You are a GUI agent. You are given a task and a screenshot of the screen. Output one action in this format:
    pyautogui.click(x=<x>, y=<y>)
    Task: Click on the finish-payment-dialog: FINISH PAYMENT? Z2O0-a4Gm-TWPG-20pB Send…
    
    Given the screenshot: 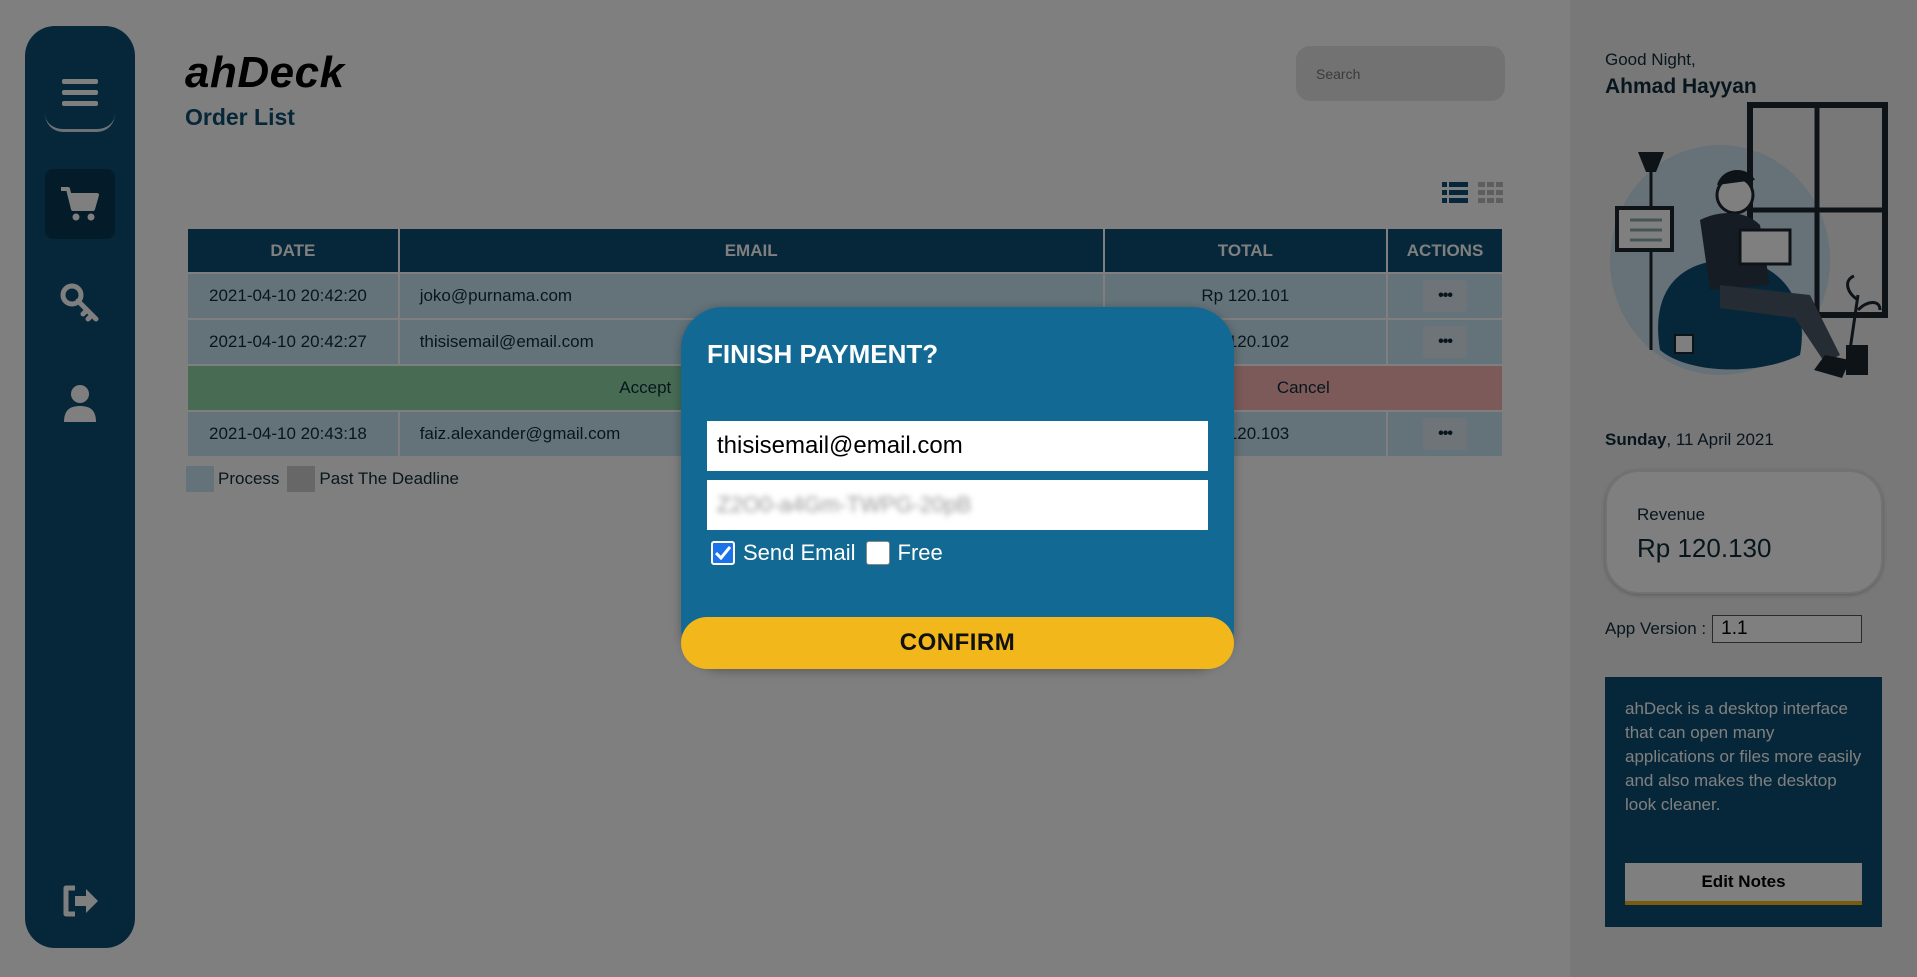 What is the action you would take?
    pyautogui.click(x=957, y=488)
    